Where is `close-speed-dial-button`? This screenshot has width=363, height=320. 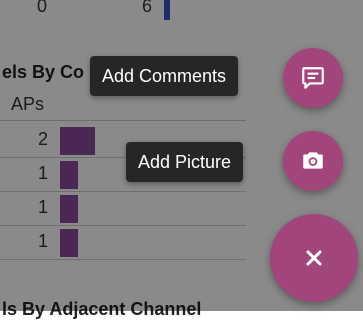 close-speed-dial-button is located at coordinates (314, 258).